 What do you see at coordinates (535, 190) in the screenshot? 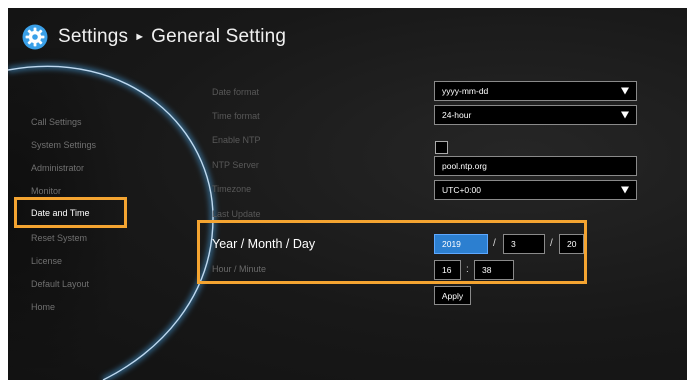
I see `timezone-select: UTC+0:00` at bounding box center [535, 190].